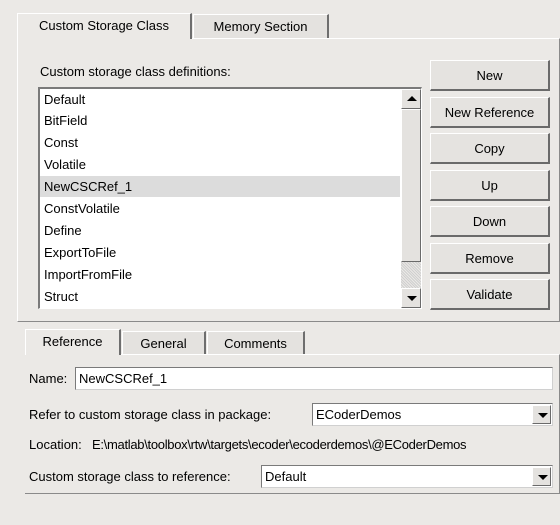 The height and width of the screenshot is (525, 560). I want to click on name-label: Name:, so click(48, 378).